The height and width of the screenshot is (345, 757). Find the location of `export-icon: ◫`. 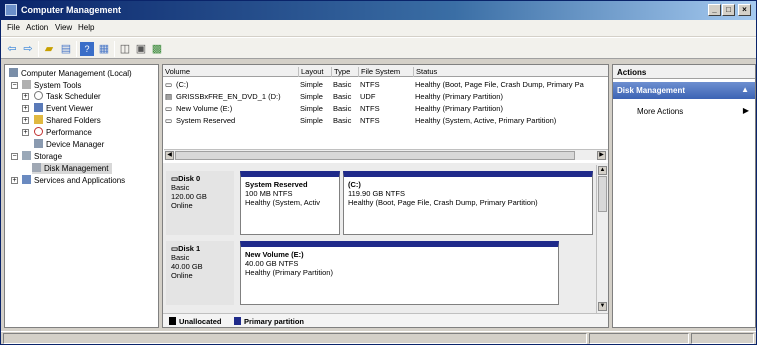

export-icon: ◫ is located at coordinates (125, 49).